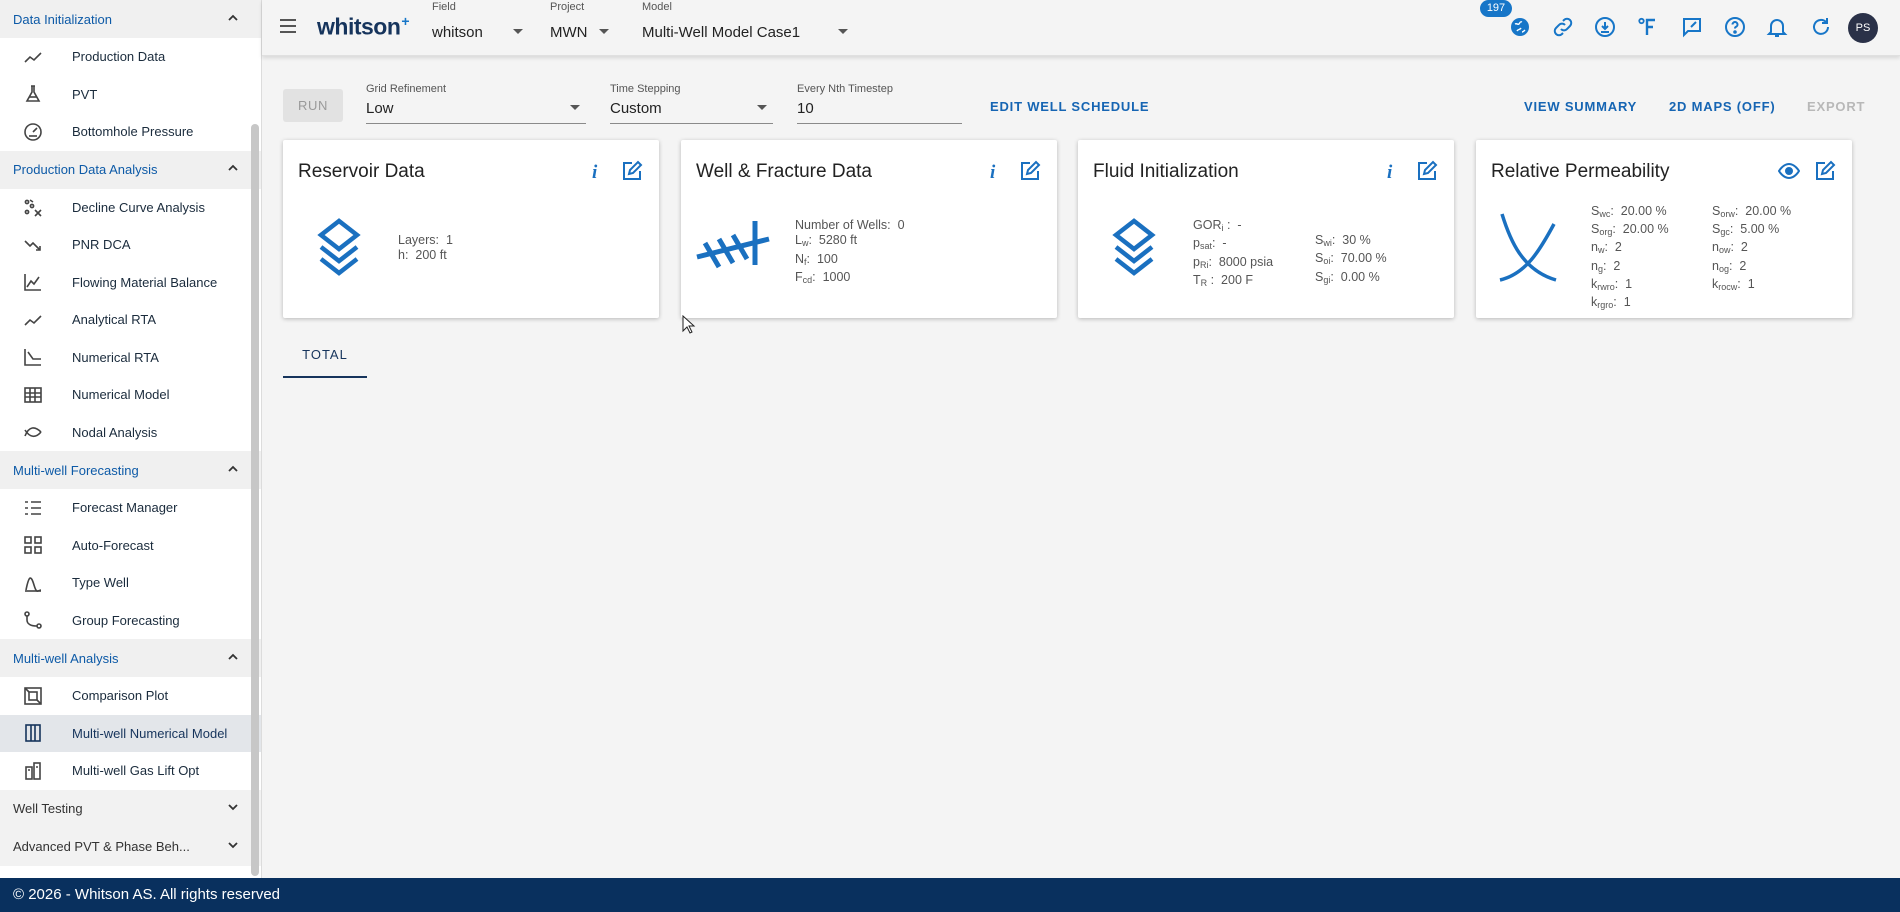 This screenshot has width=1900, height=912. Describe the element at coordinates (879, 103) in the screenshot. I see `nth-timestep-field: Every Nth Timestep 10` at that location.